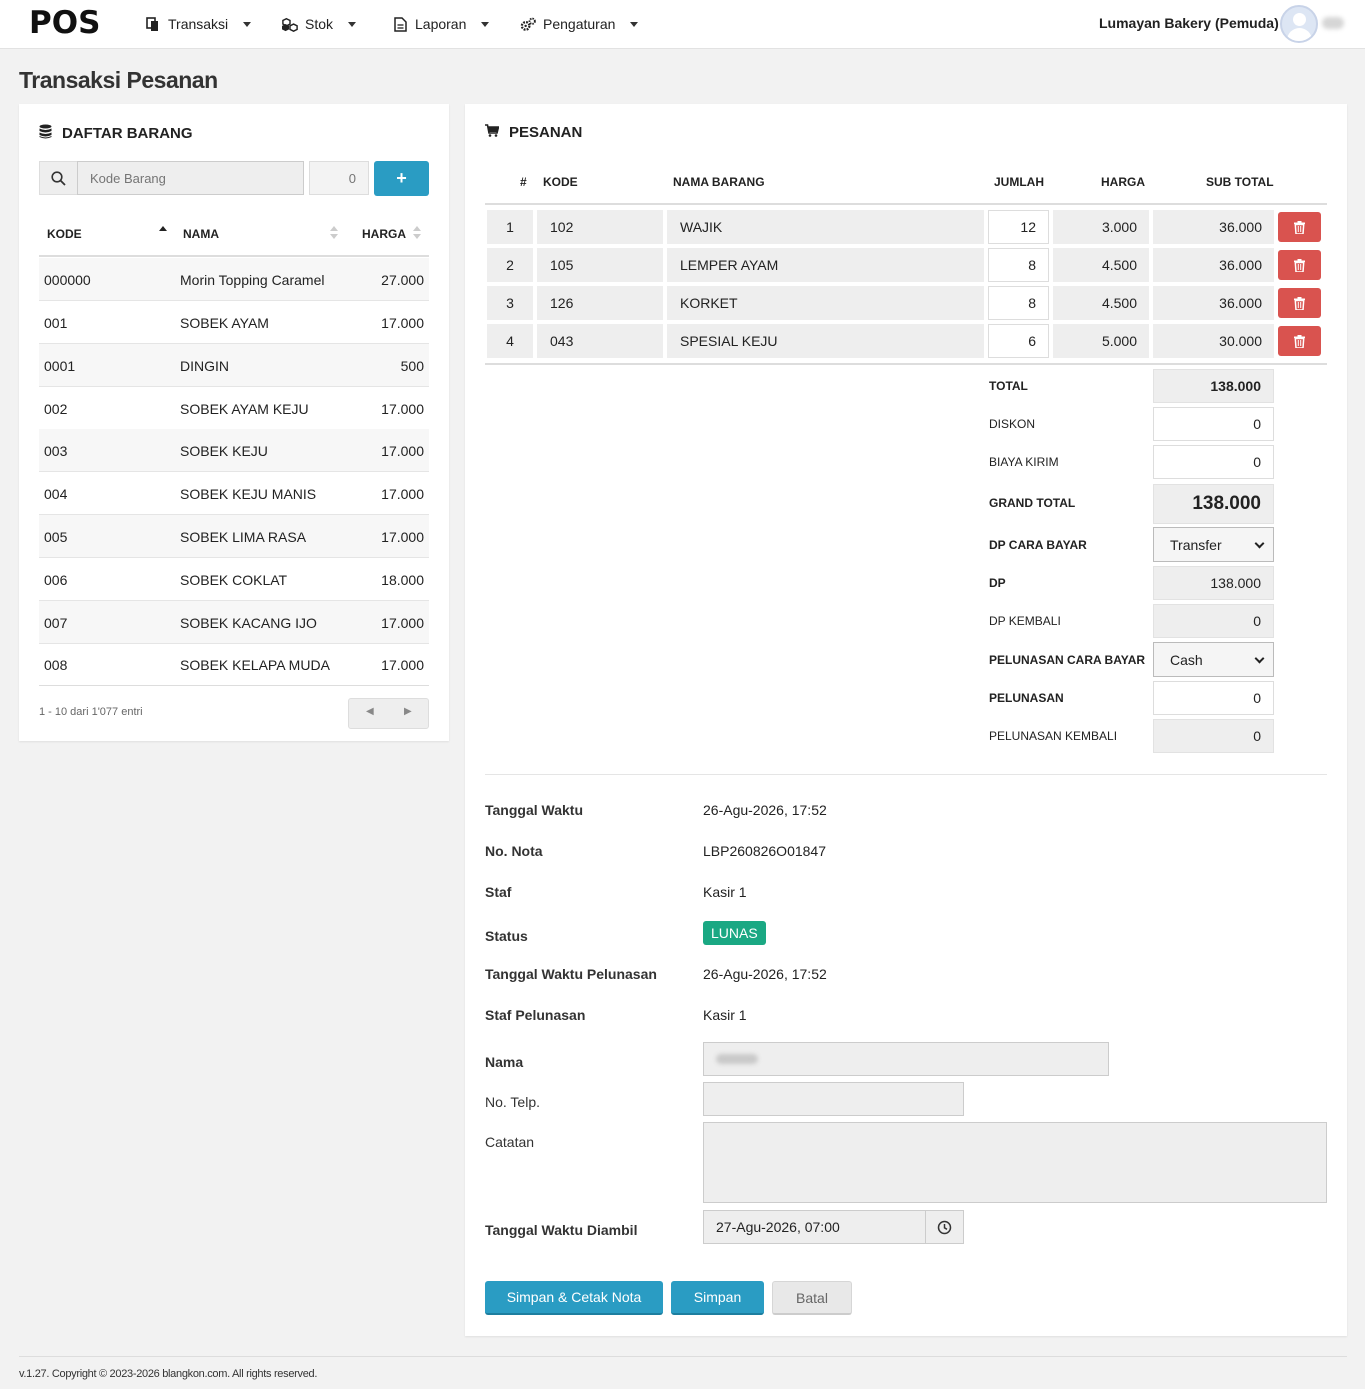  I want to click on nav-pengaturan: Pengaturan, so click(579, 24).